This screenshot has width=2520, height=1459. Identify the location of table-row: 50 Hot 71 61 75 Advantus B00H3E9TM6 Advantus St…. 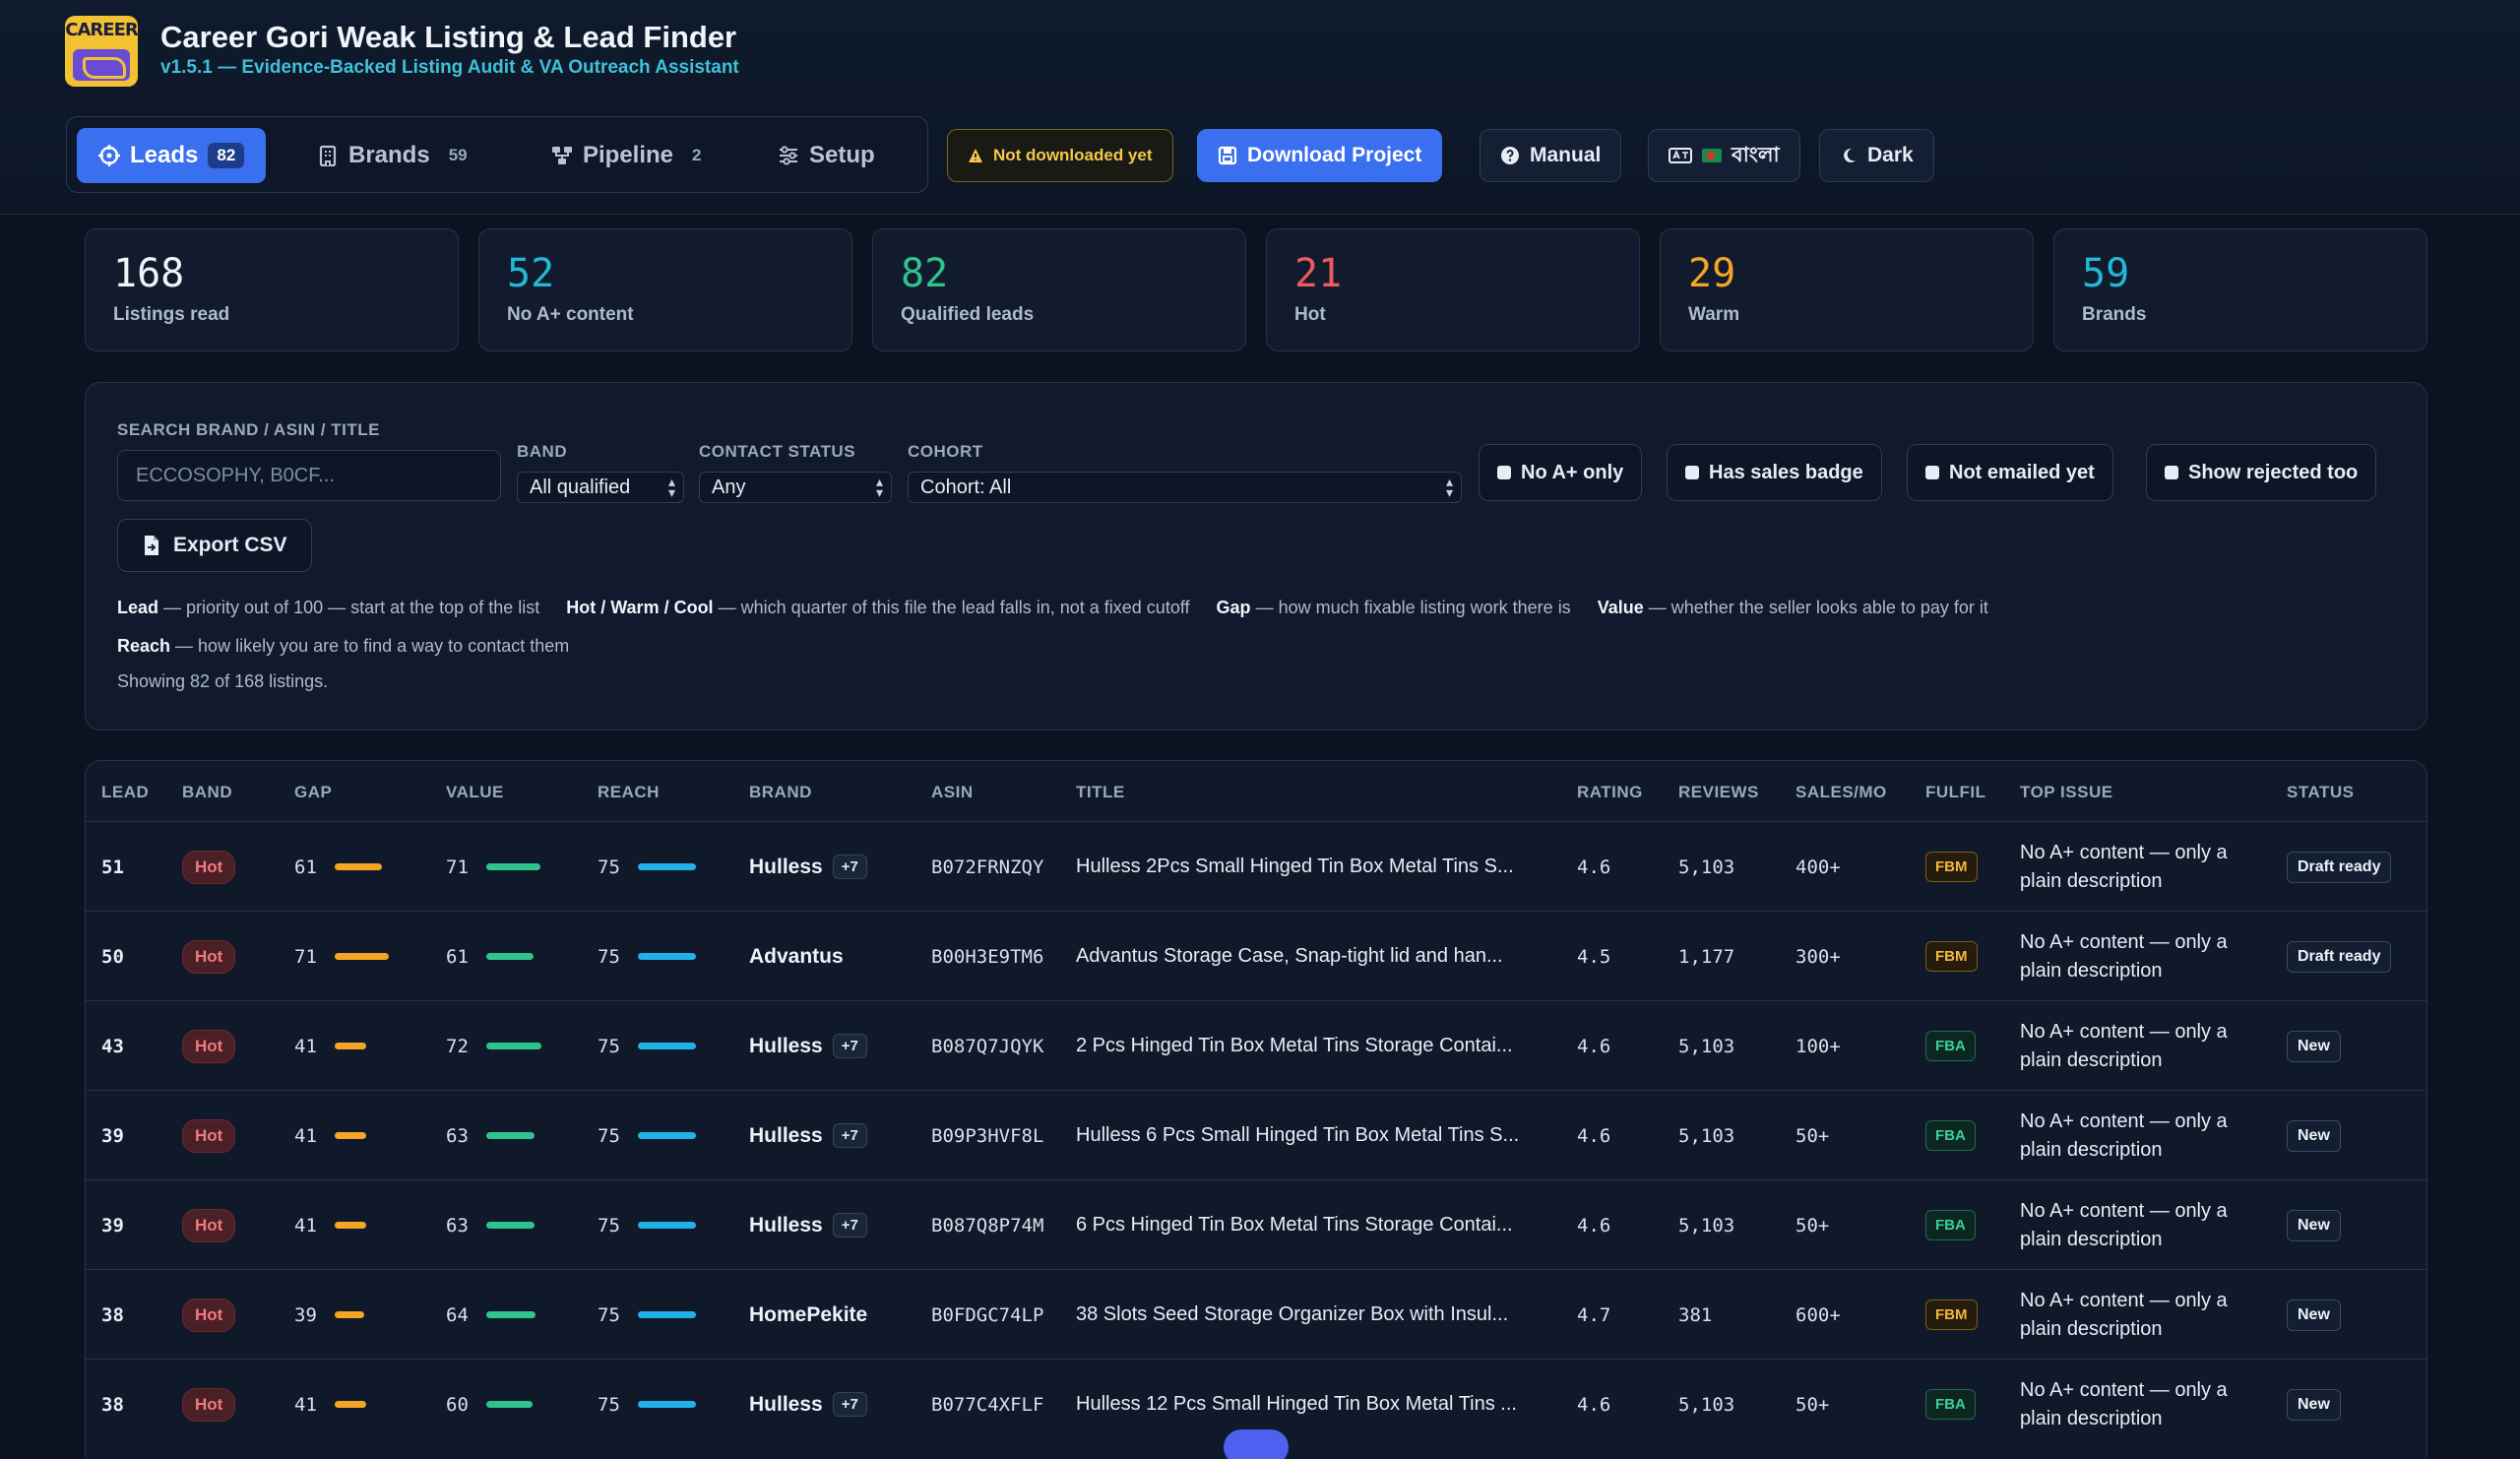
(1256, 956).